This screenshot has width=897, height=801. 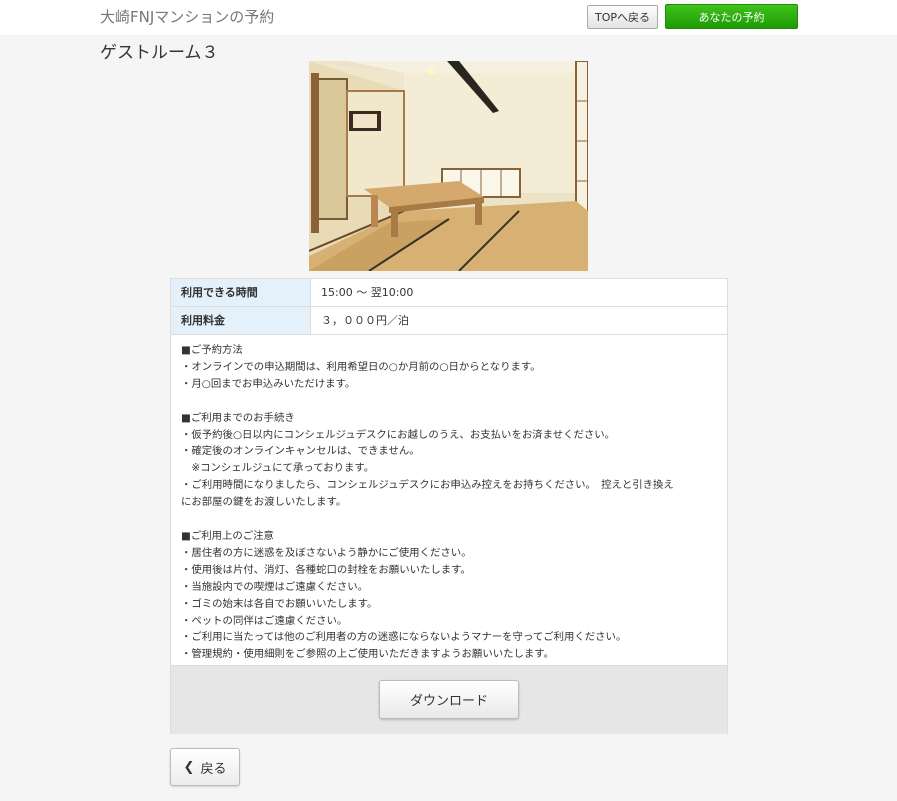 I want to click on fee-value: ３，０００円／泊, so click(x=365, y=320).